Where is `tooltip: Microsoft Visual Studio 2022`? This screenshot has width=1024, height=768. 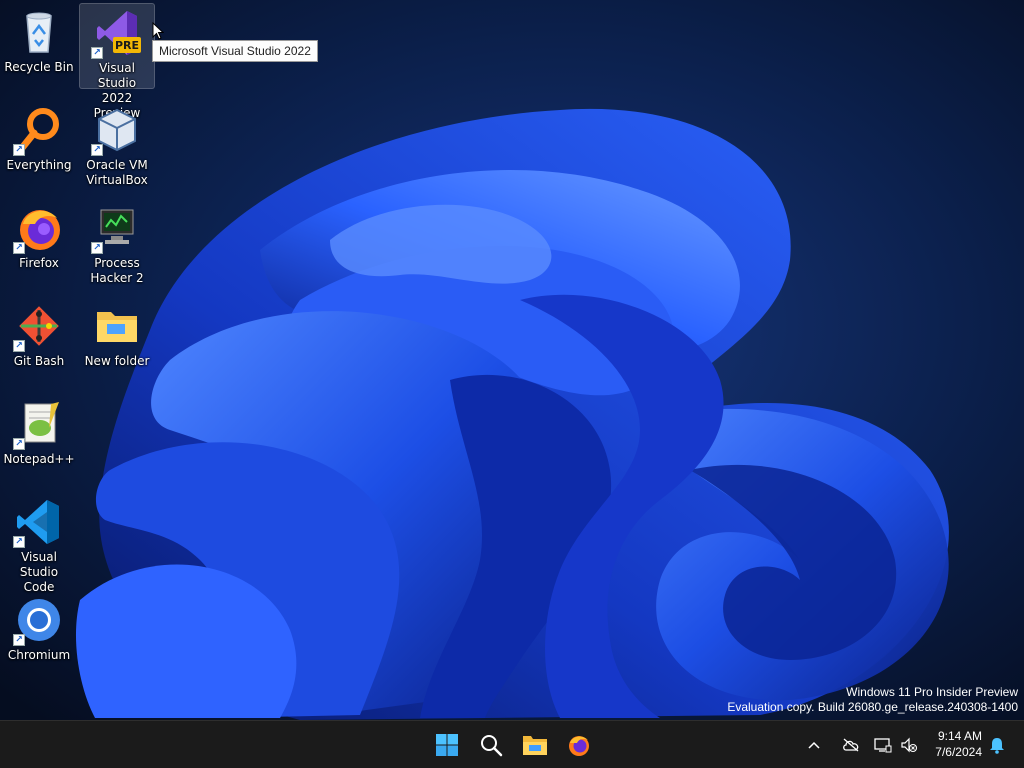
tooltip: Microsoft Visual Studio 2022 is located at coordinates (235, 51).